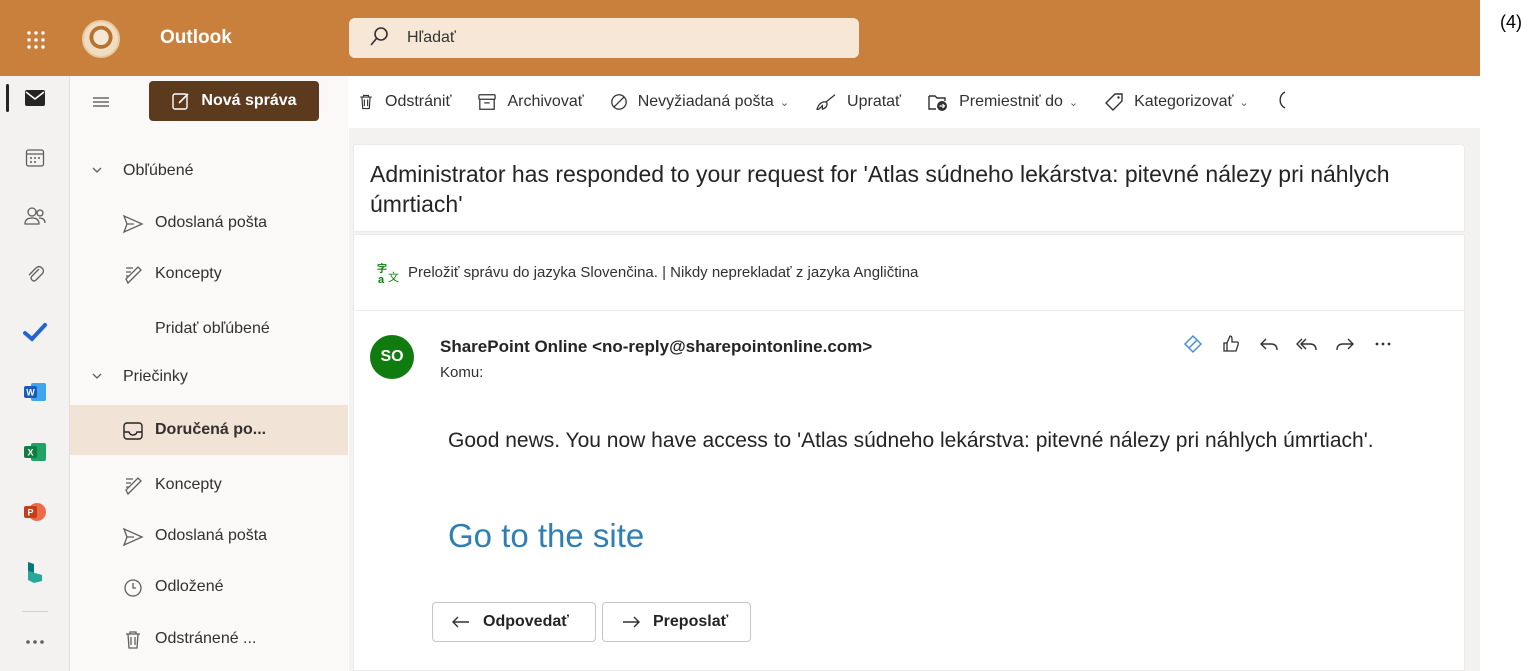 The height and width of the screenshot is (671, 1530). Describe the element at coordinates (35, 512) in the screenshot. I see `powerpoint-icon: P` at that location.